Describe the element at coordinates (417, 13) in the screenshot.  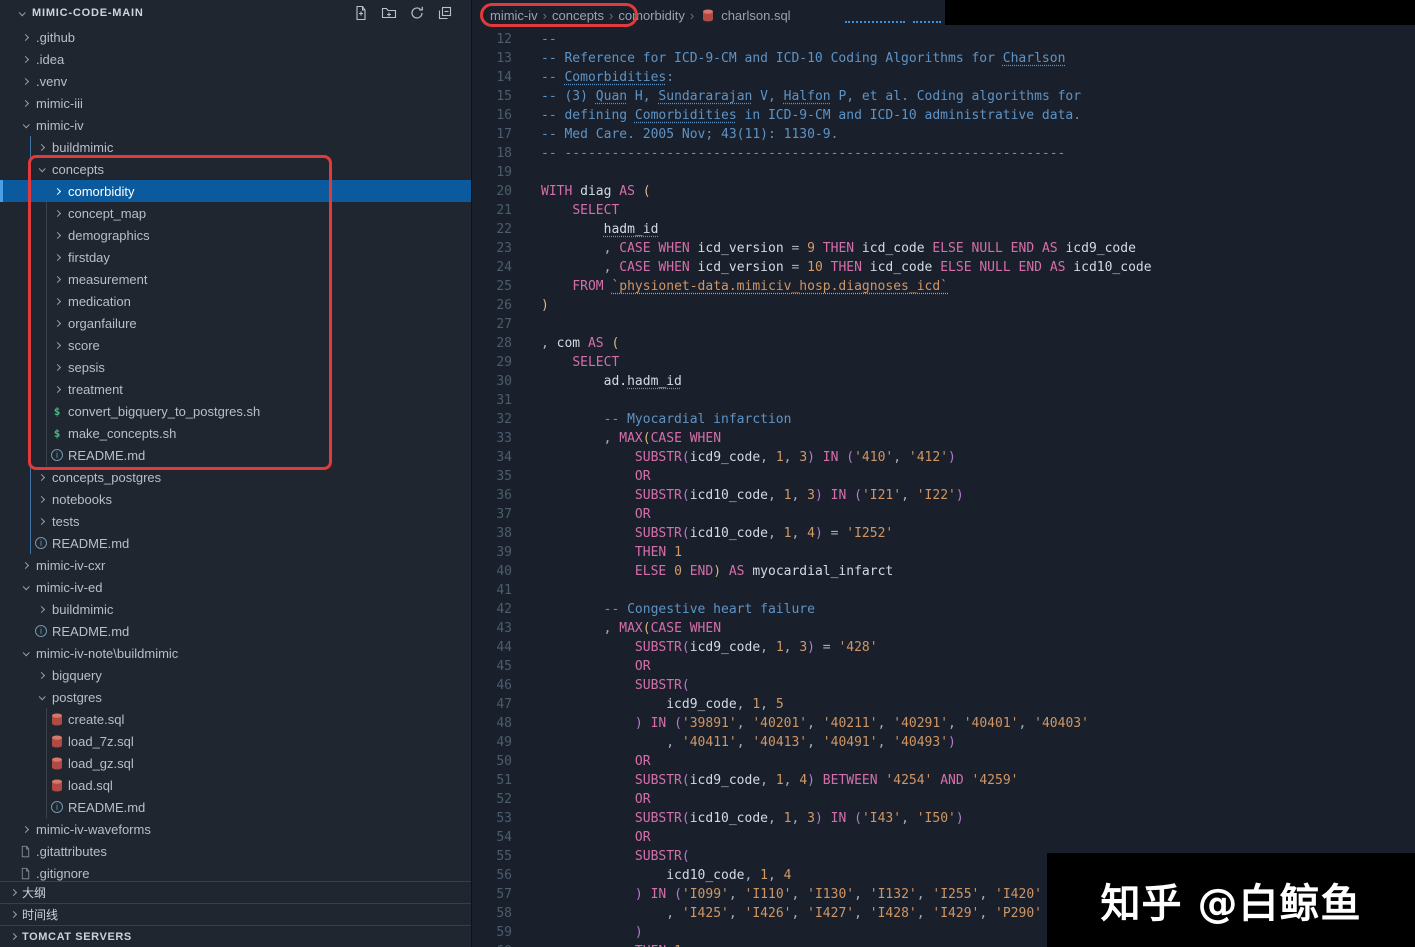
I see `refresh-button` at that location.